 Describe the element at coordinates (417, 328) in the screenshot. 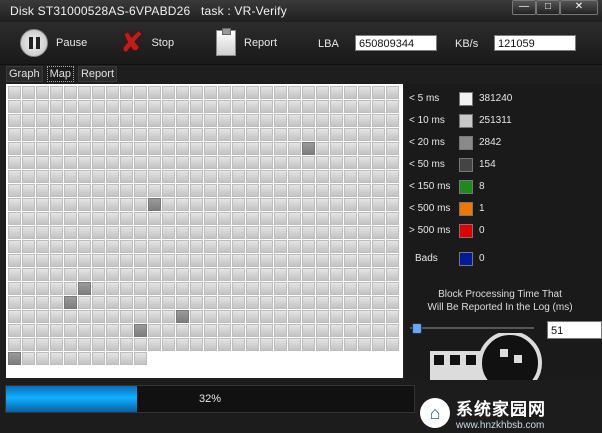

I see `slider-knob` at that location.